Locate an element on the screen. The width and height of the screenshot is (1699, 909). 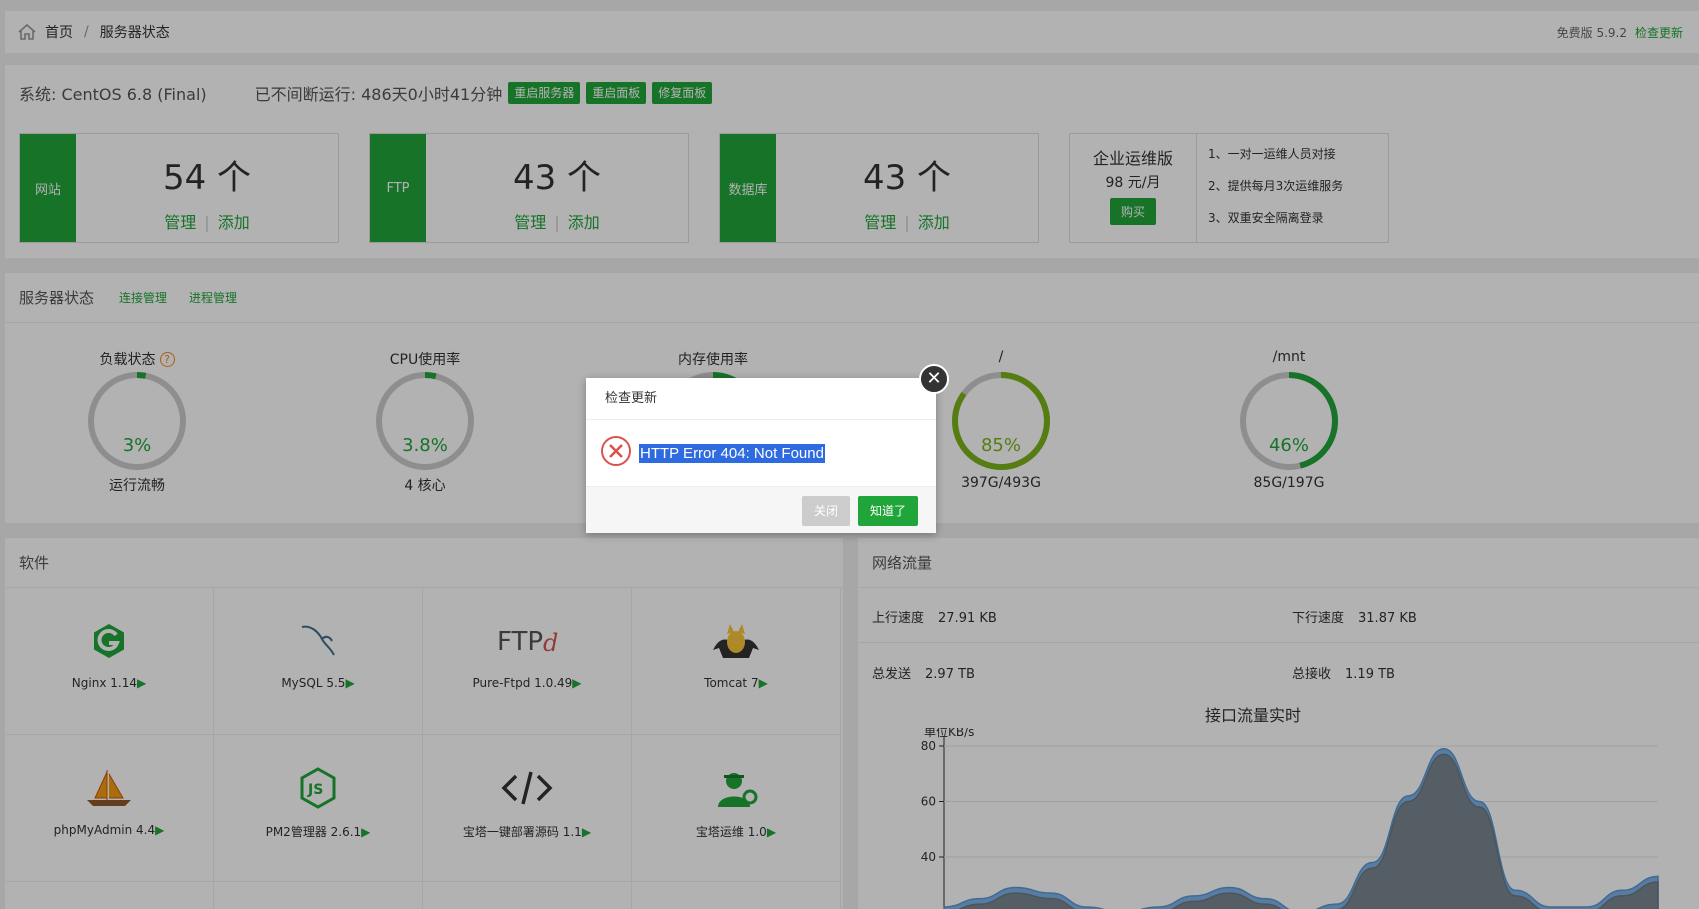
close-button: 关闭 is located at coordinates (826, 511).